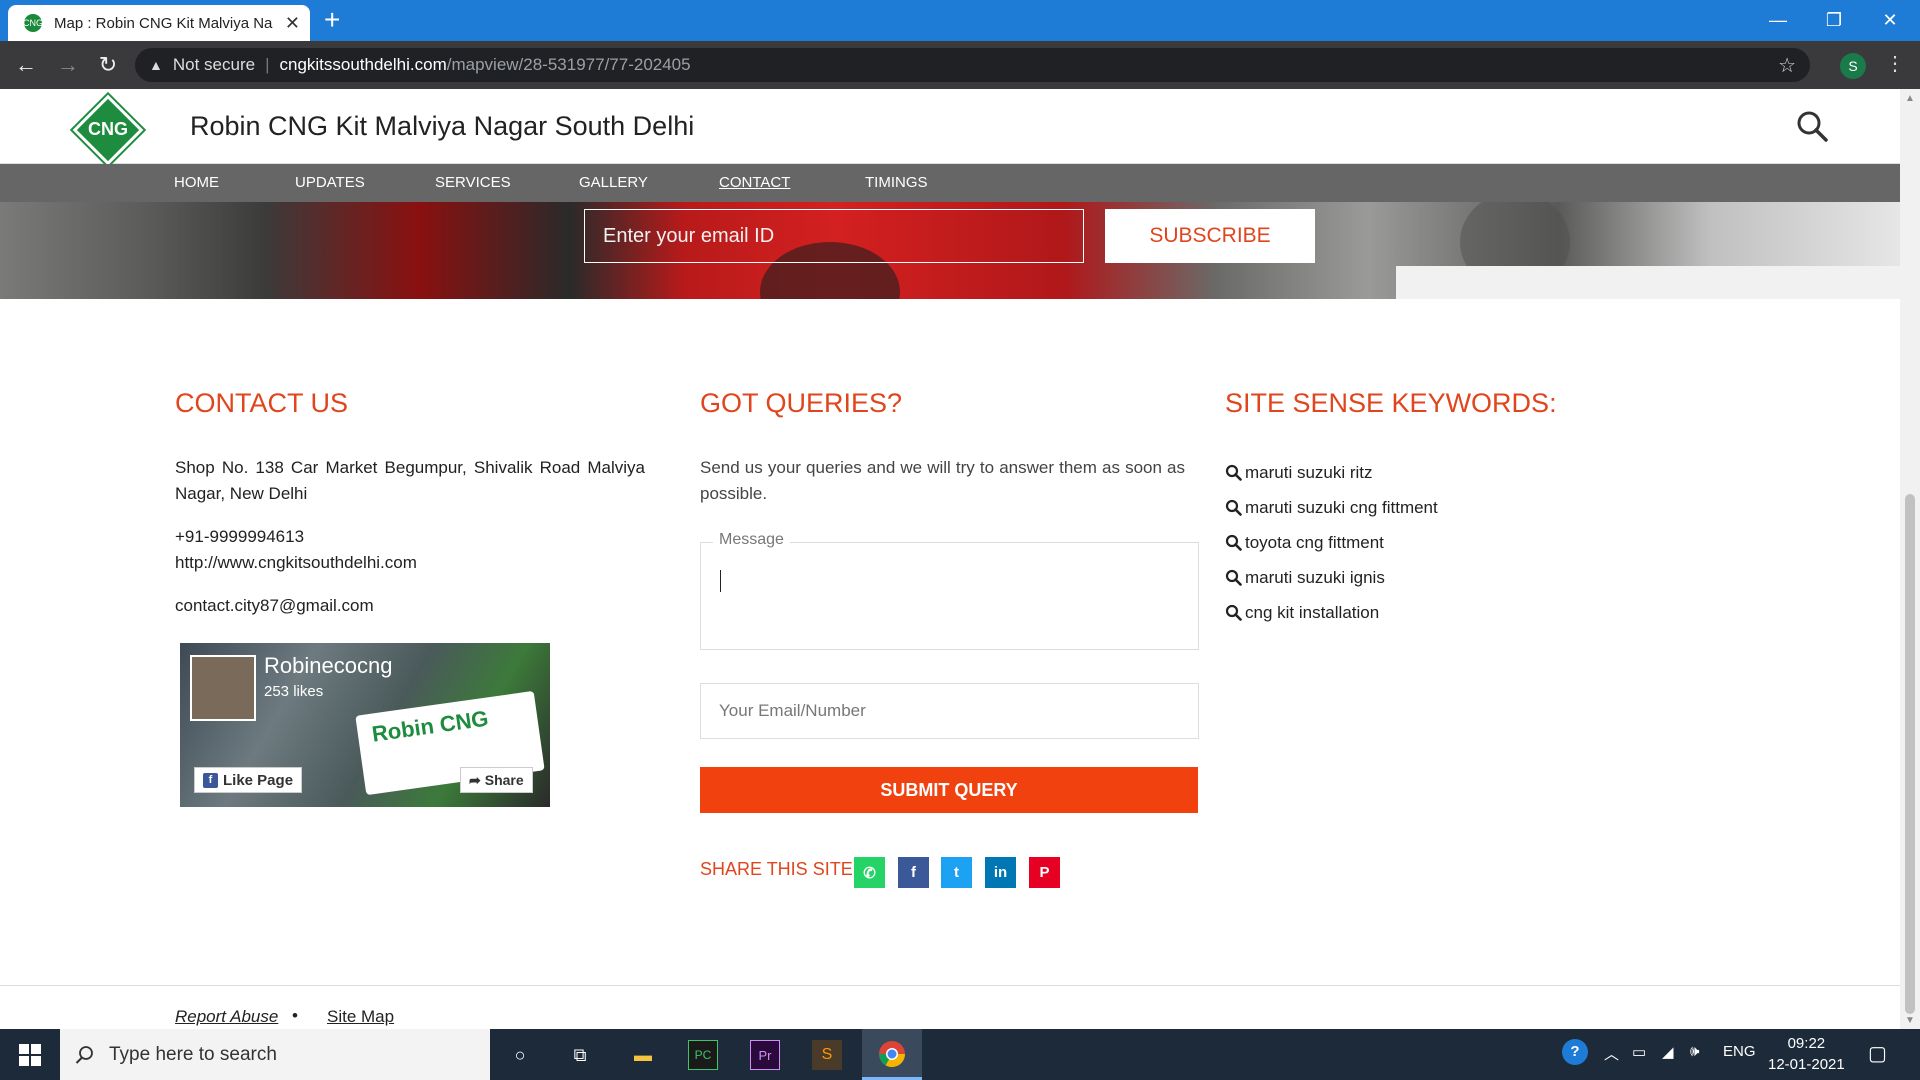 The image size is (1920, 1080). What do you see at coordinates (1044, 872) in the screenshot?
I see `pinterest-icon: P` at bounding box center [1044, 872].